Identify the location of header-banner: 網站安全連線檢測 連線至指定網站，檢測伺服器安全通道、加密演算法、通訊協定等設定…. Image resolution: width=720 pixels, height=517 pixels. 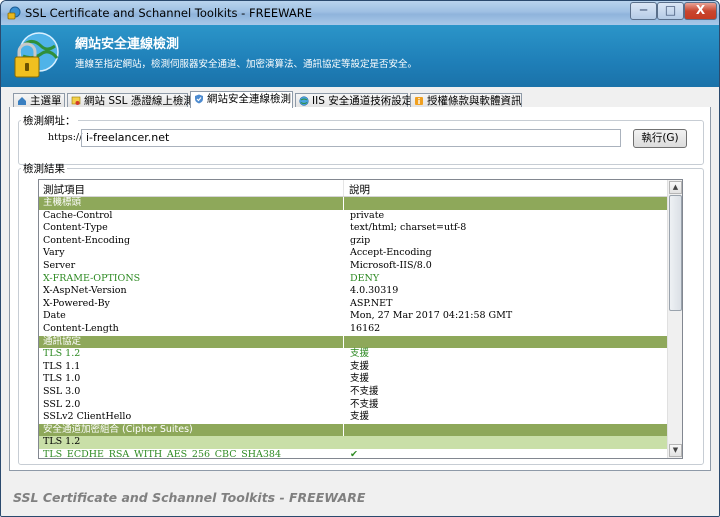
(360, 56).